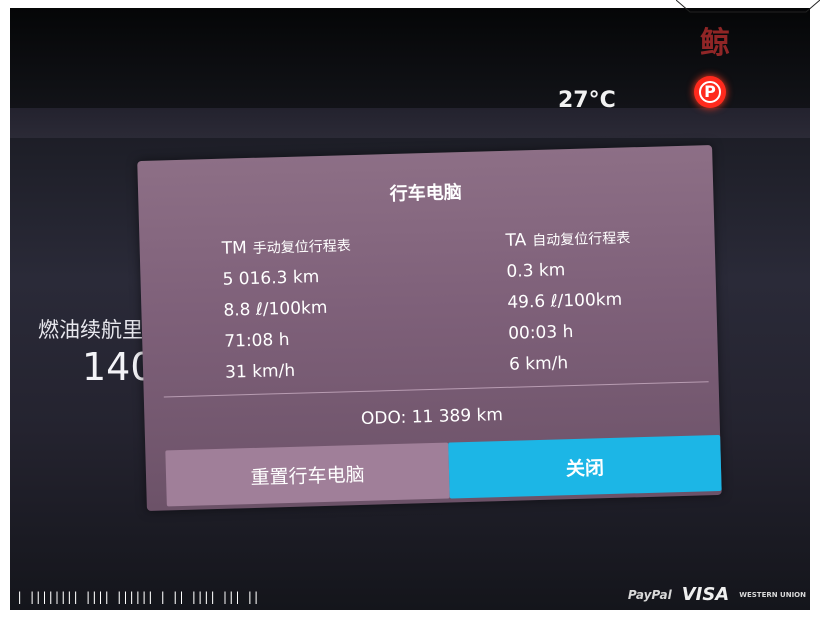 Image resolution: width=820 pixels, height=620 pixels. What do you see at coordinates (581, 240) in the screenshot?
I see `ta-label: 自动复位行程表` at bounding box center [581, 240].